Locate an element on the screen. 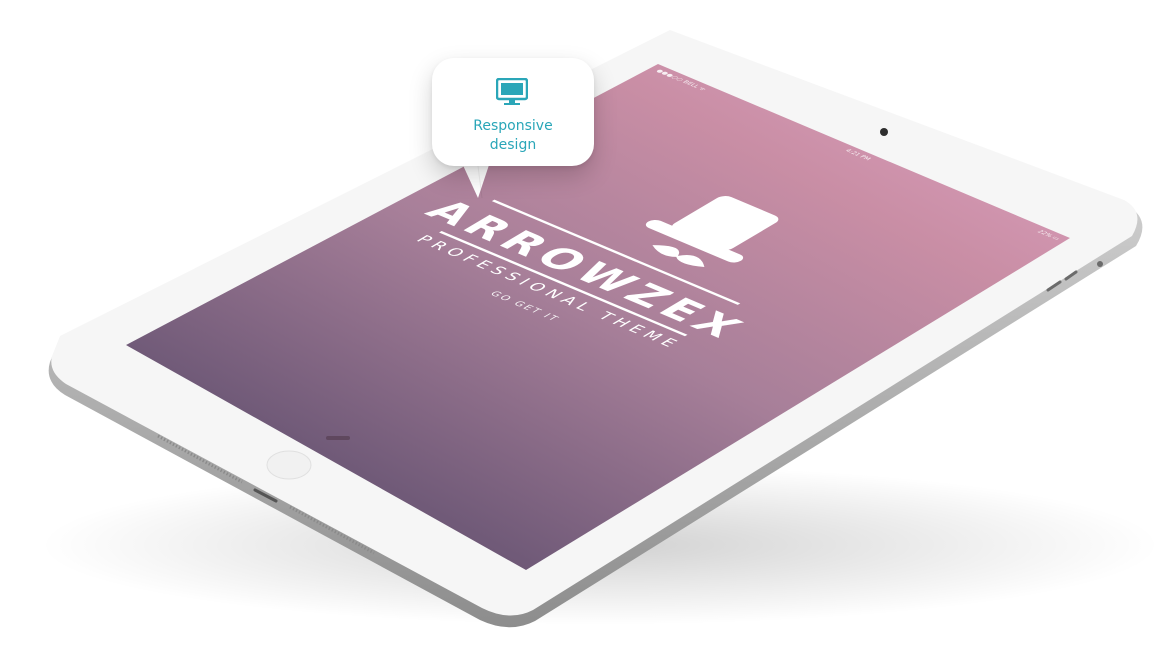 This screenshot has height=649, width=1155. home-button is located at coordinates (289, 465).